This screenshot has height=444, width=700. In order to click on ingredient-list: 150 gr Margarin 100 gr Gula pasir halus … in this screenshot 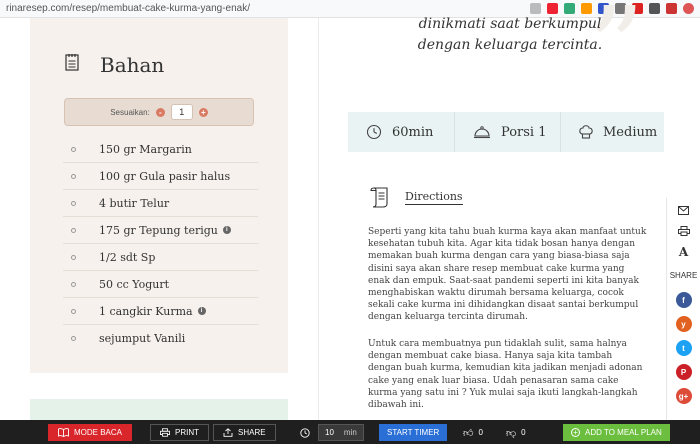, I will do `click(160, 244)`.